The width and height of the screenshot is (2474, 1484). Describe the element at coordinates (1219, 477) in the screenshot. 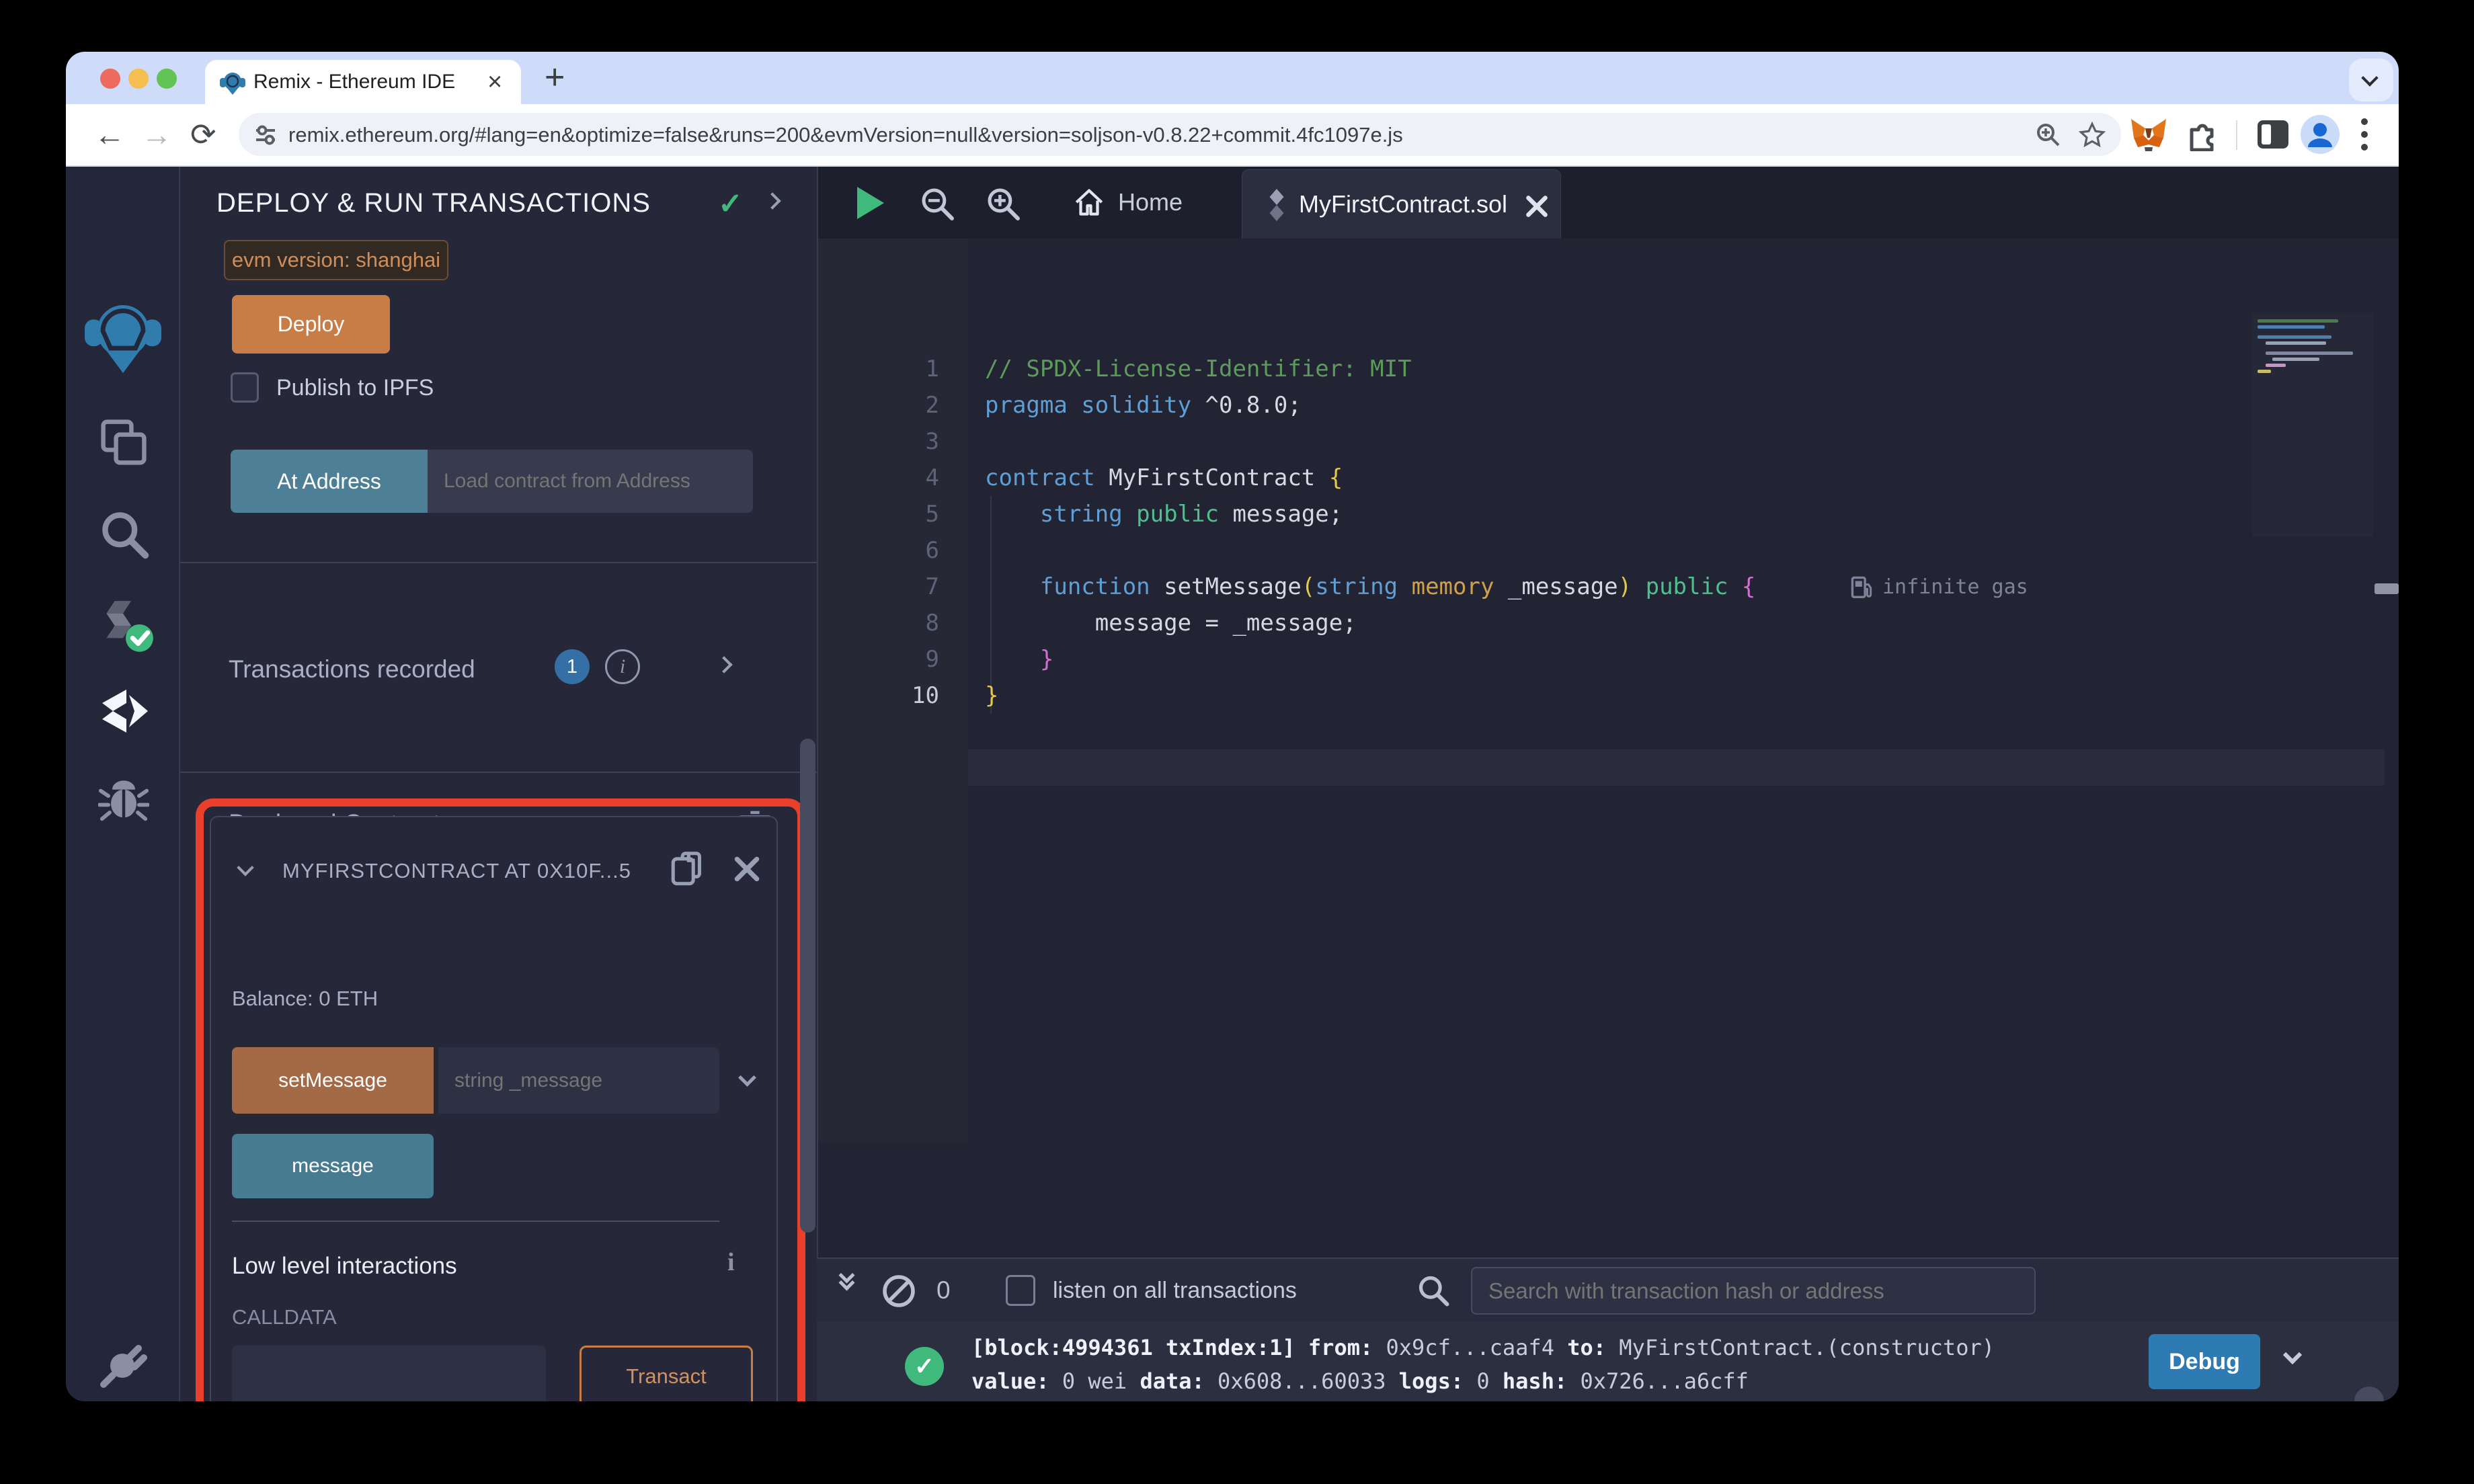

I see `code-token: MyFirstContract` at that location.